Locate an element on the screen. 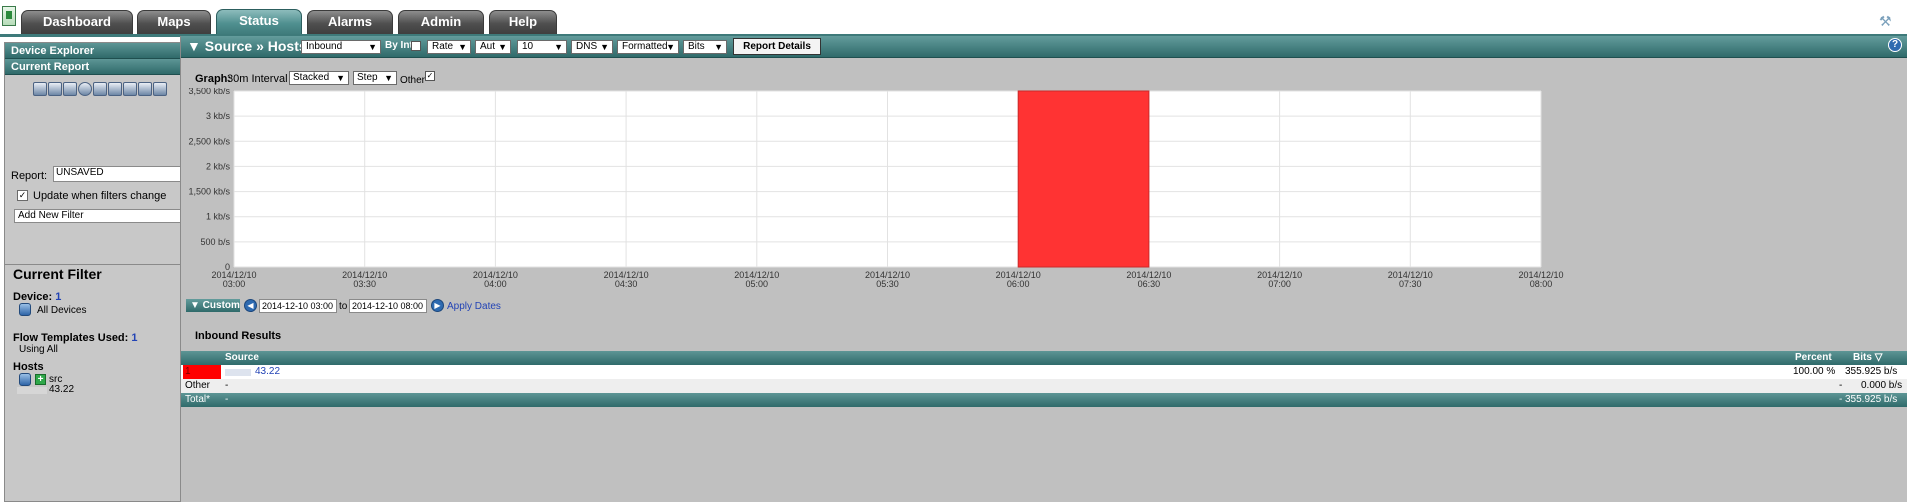 The image size is (1907, 502). help-icon: ? is located at coordinates (1895, 45).